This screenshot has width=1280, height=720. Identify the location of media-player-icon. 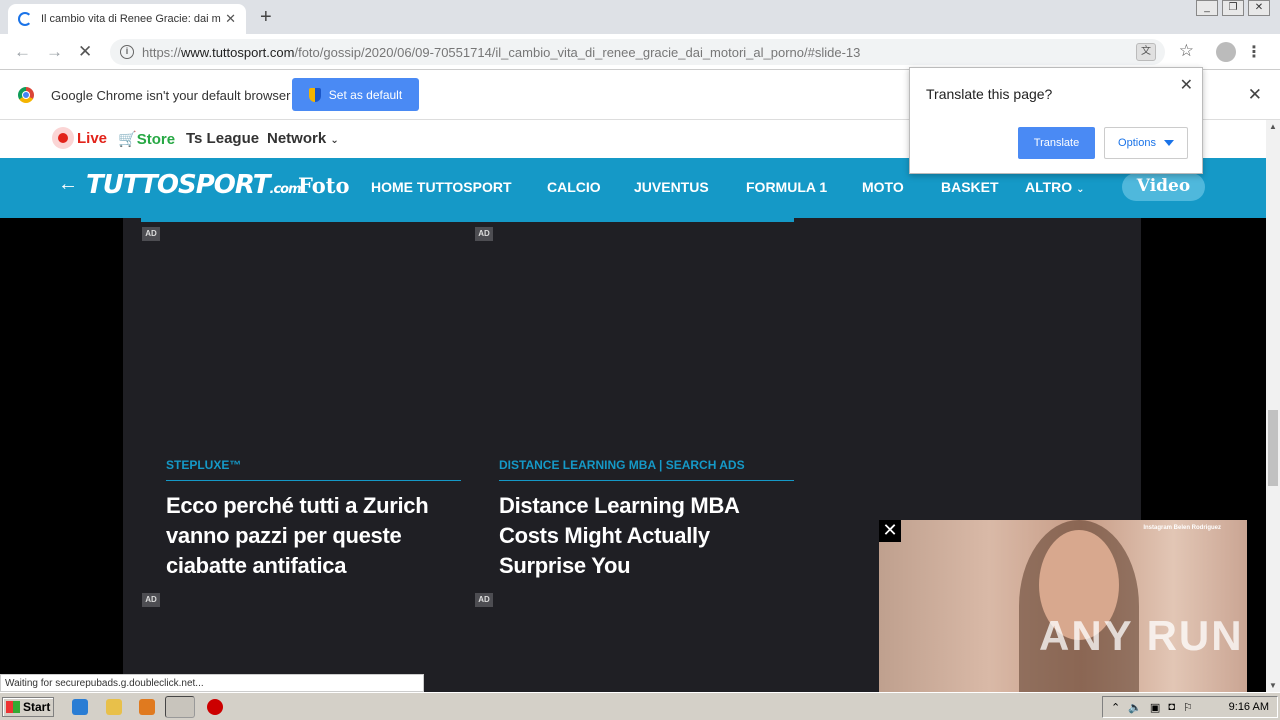
(147, 707).